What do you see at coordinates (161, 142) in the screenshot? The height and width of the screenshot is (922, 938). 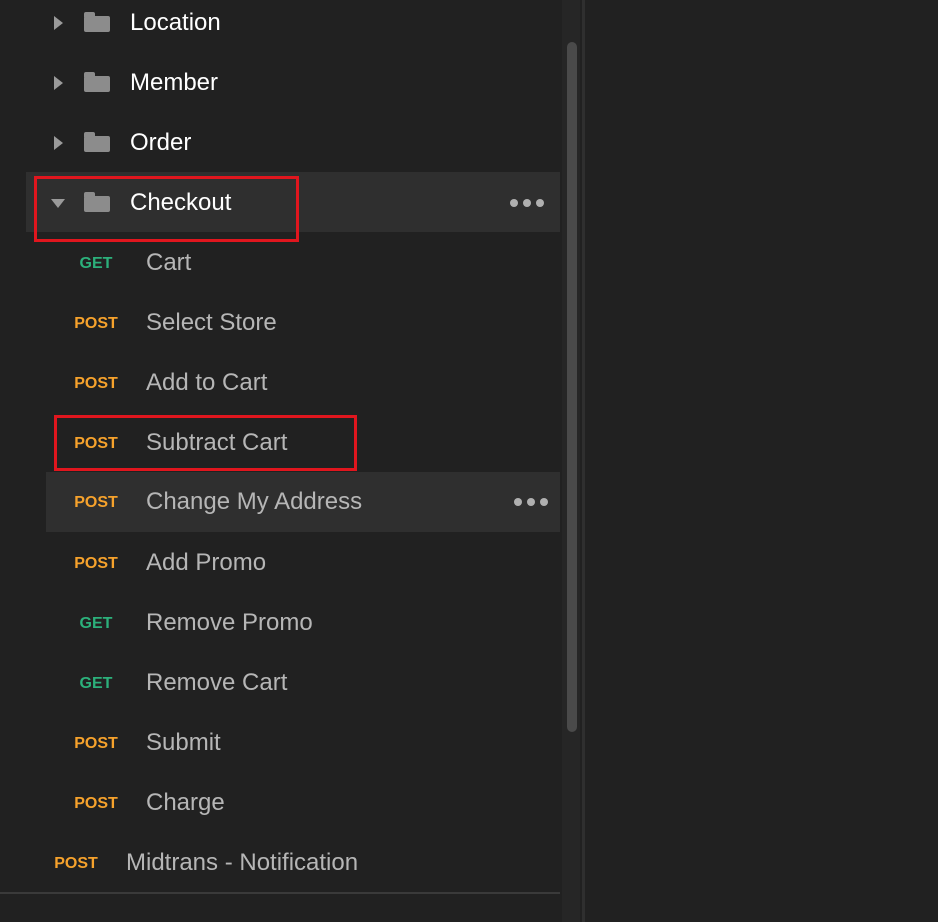 I see `folder-label: Order` at bounding box center [161, 142].